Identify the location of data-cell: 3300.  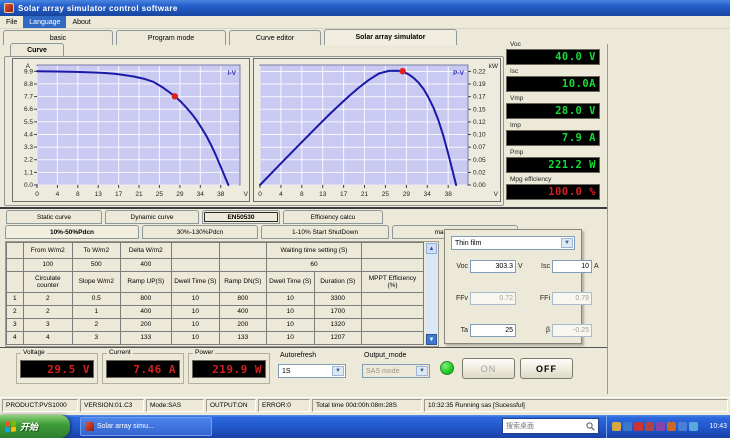
(337, 299).